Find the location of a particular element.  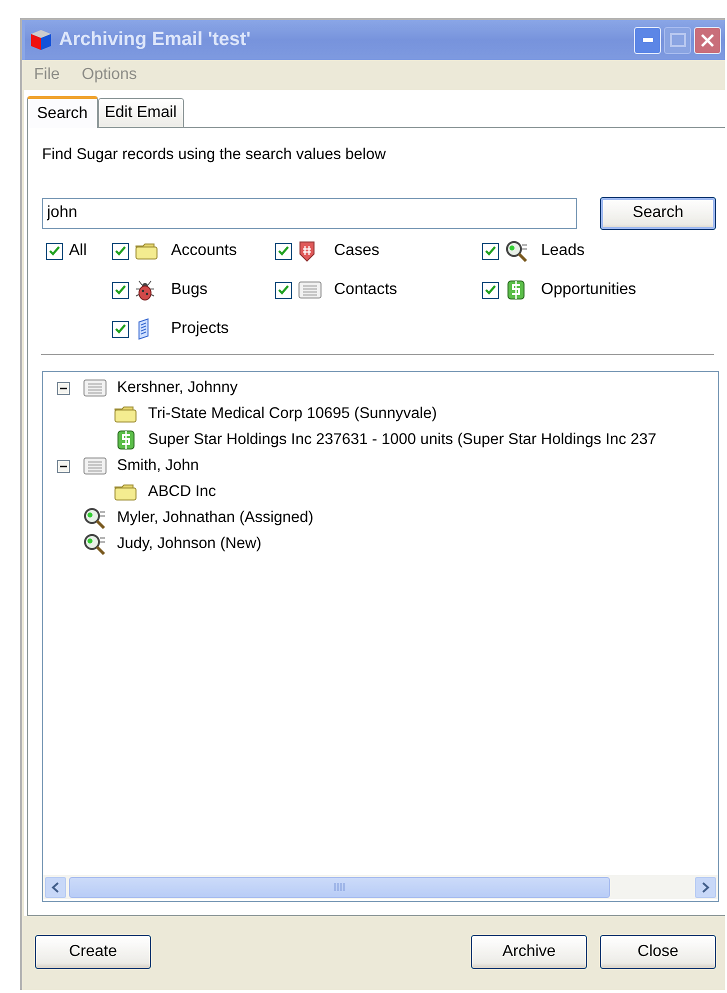

tree-item: Tri-State Medical Corp 10695 (Sunnyvale) is located at coordinates (292, 414).